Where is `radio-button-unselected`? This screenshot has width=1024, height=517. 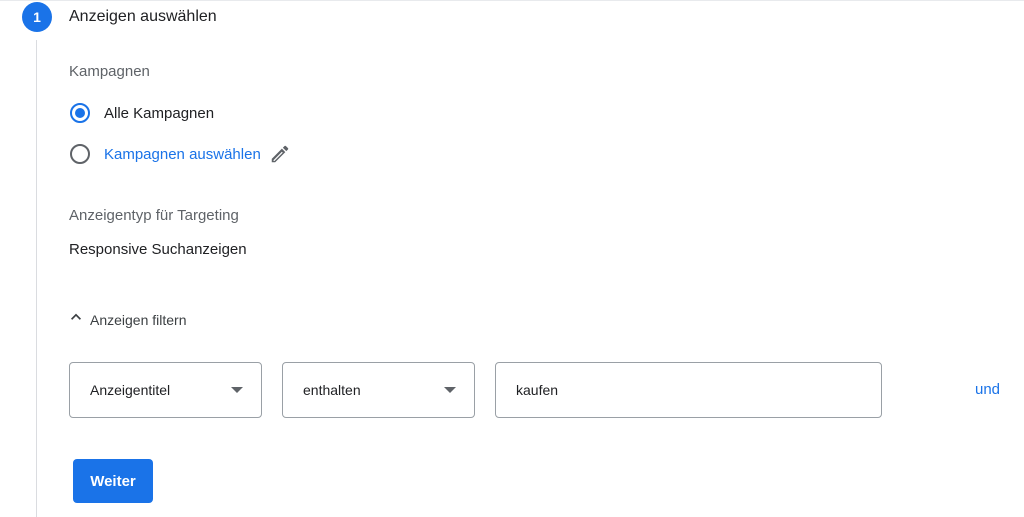
radio-button-unselected is located at coordinates (80, 154).